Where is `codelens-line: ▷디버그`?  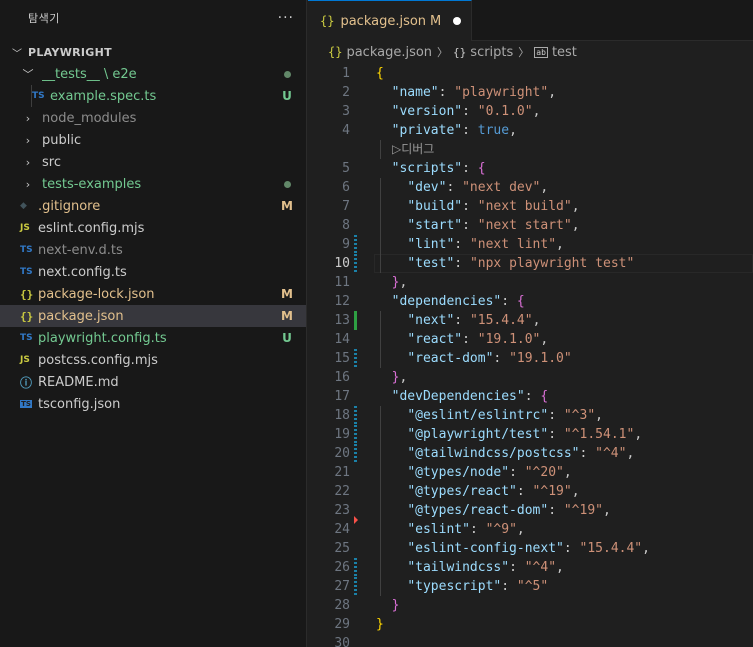 codelens-line: ▷디버그 is located at coordinates (530, 149).